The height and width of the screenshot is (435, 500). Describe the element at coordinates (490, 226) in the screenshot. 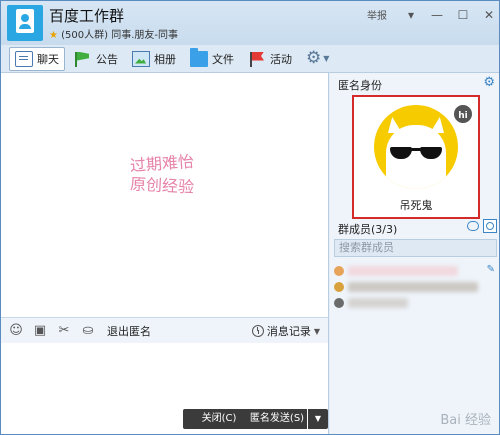

I see `search-icon` at that location.